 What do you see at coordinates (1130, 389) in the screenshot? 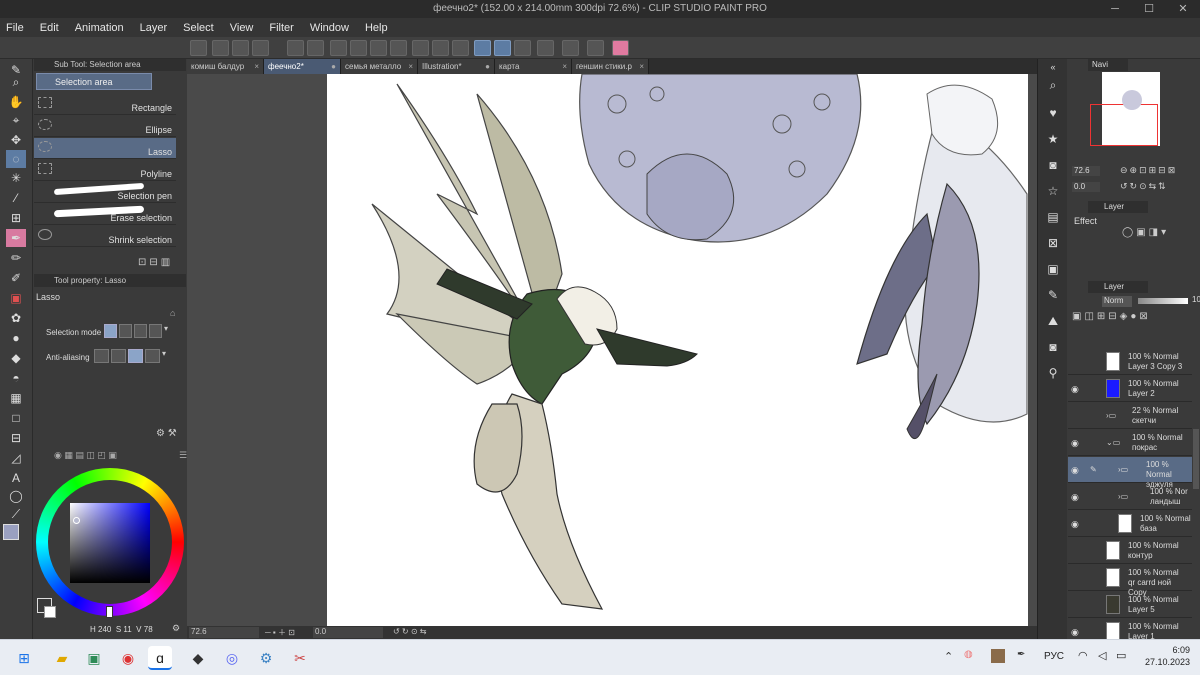
I see `layer-row: ◉ 100 % Normal Layer 2` at bounding box center [1130, 389].